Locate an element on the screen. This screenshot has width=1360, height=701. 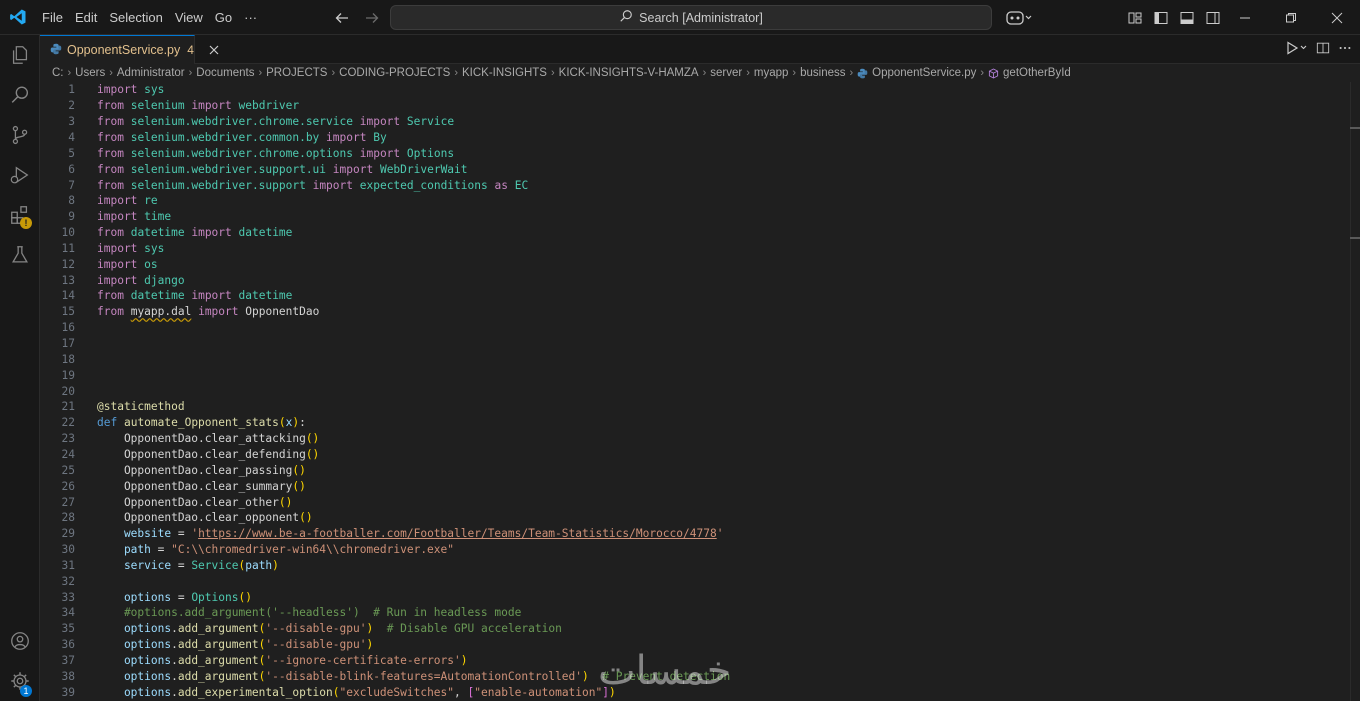
back-arrow-icon is located at coordinates (342, 18).